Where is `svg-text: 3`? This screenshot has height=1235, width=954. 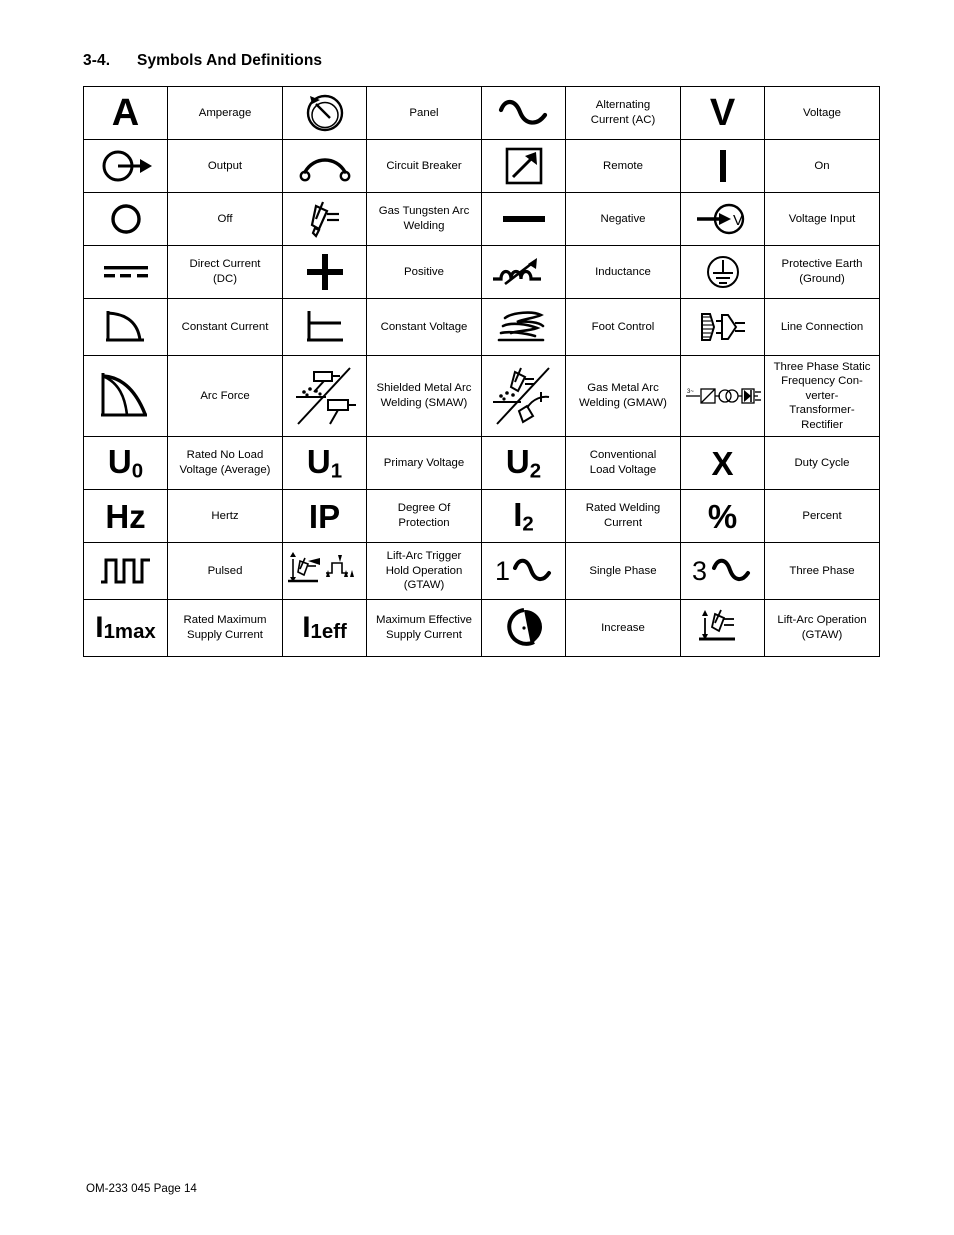 svg-text: 3 is located at coordinates (699, 571).